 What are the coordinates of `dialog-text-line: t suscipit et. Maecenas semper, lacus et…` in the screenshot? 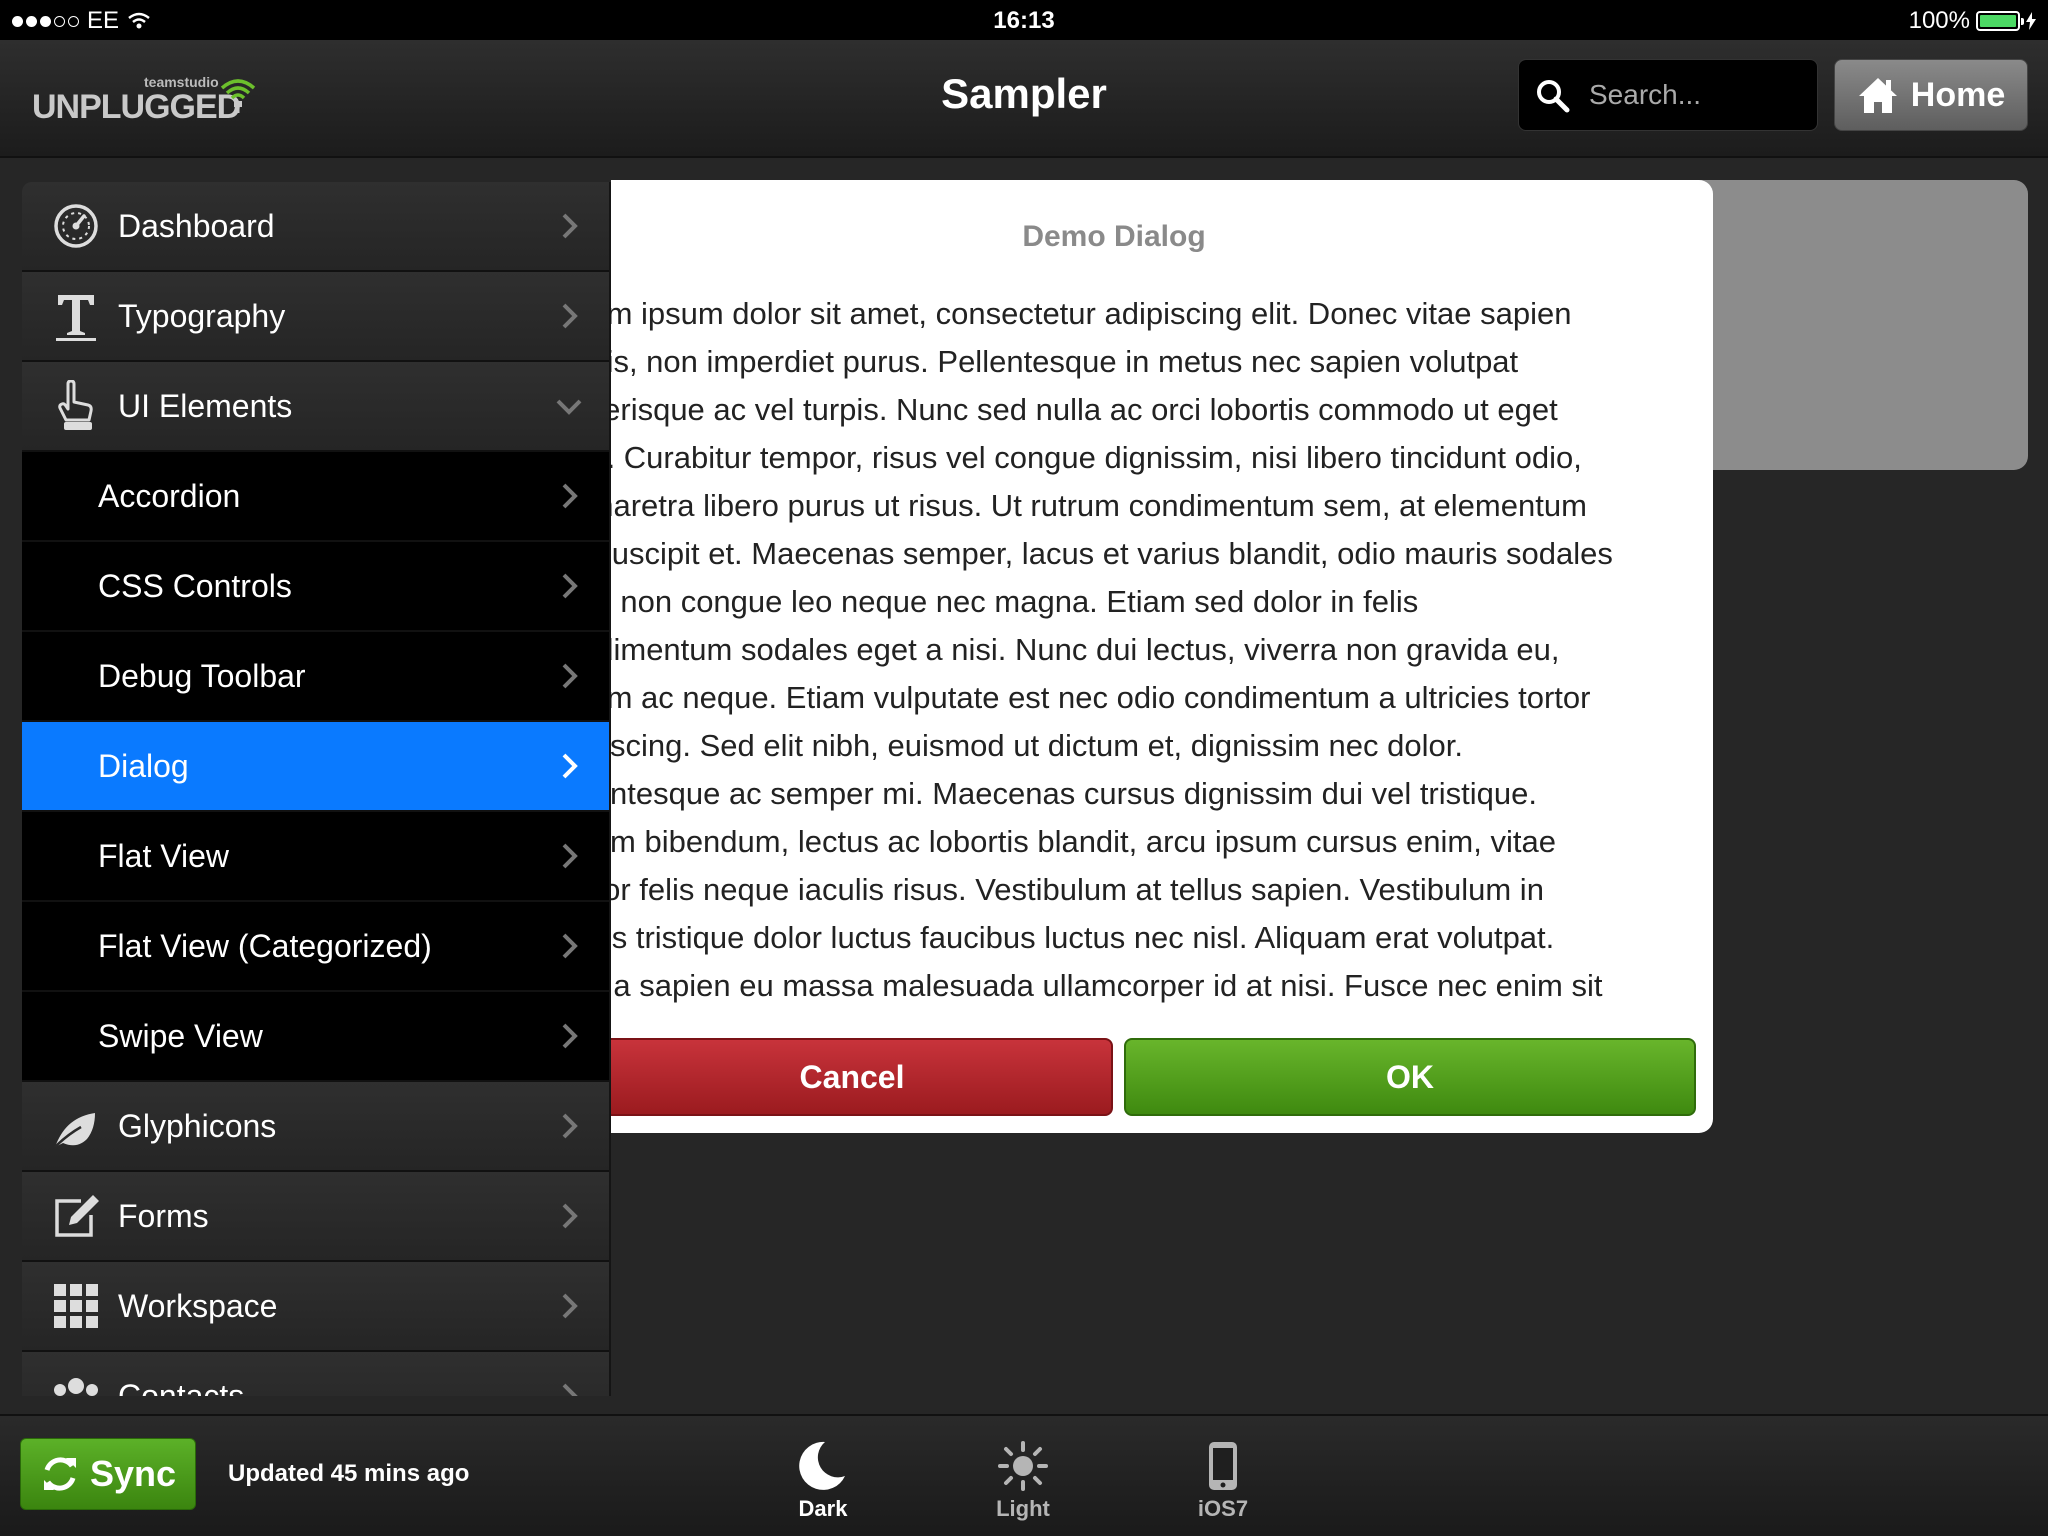 It's located at (1112, 553).